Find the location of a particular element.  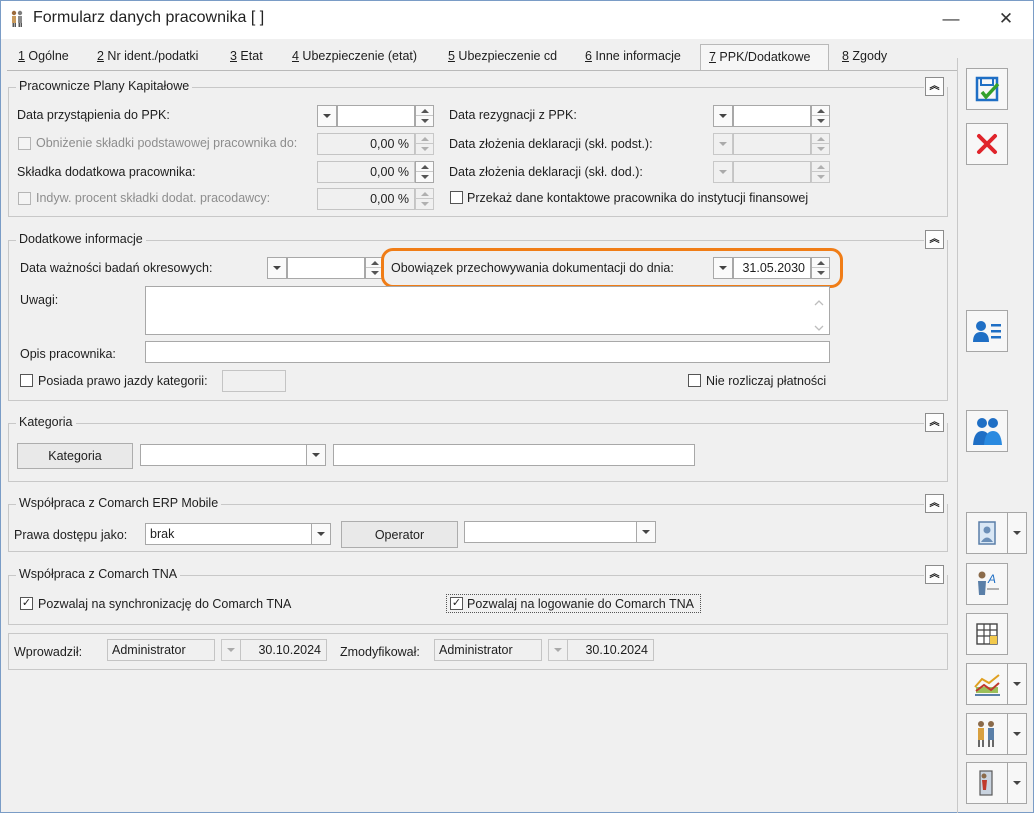

photo-button is located at coordinates (987, 533).